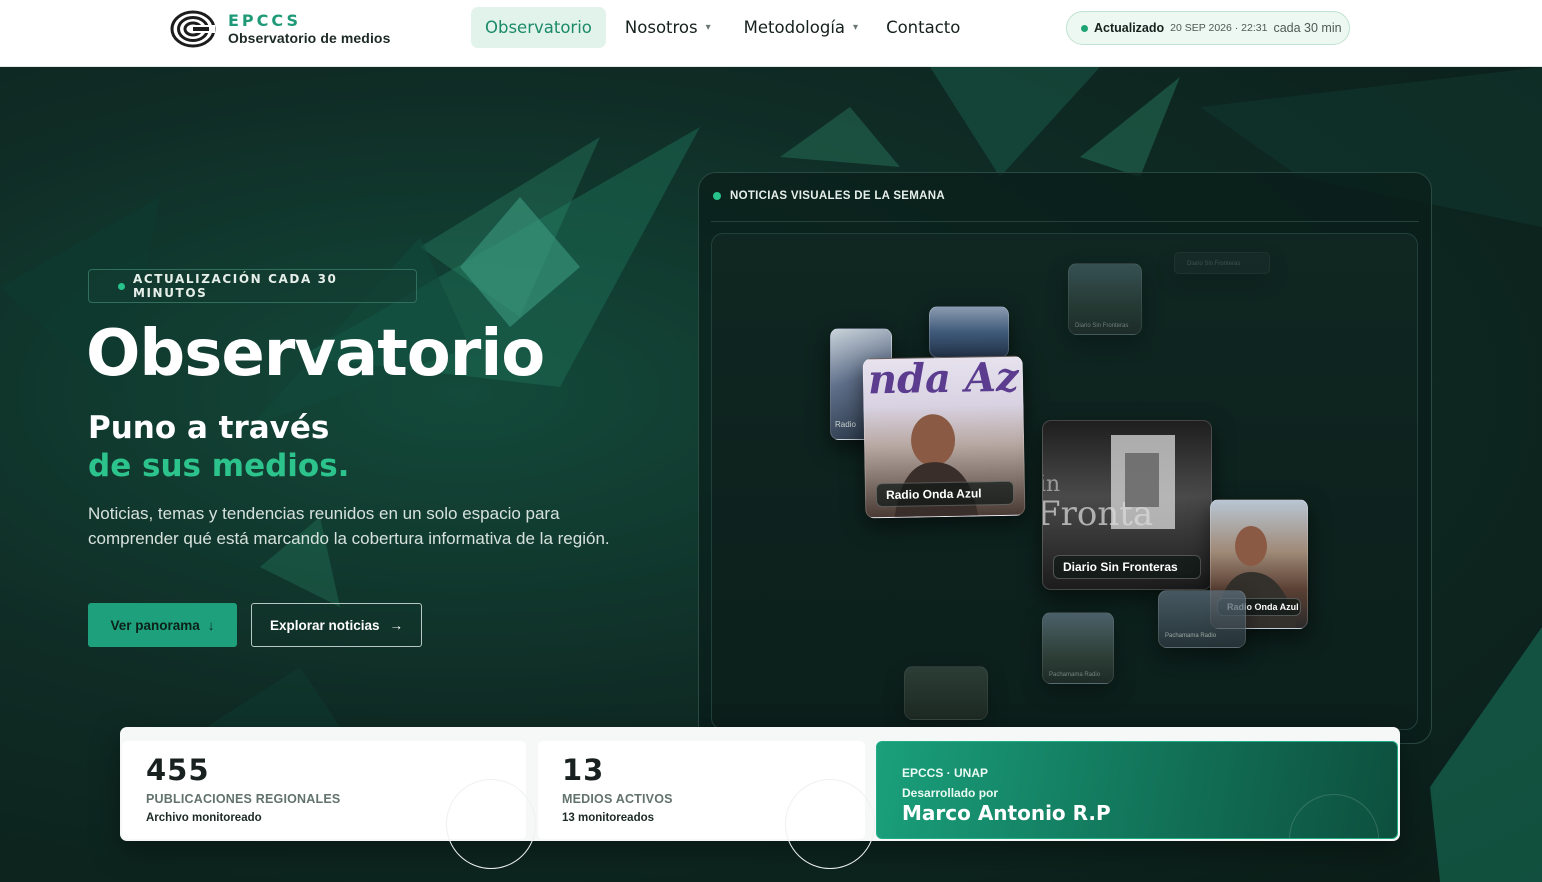  What do you see at coordinates (945, 773) in the screenshot?
I see `credit-org: EPCCS · UNAP` at bounding box center [945, 773].